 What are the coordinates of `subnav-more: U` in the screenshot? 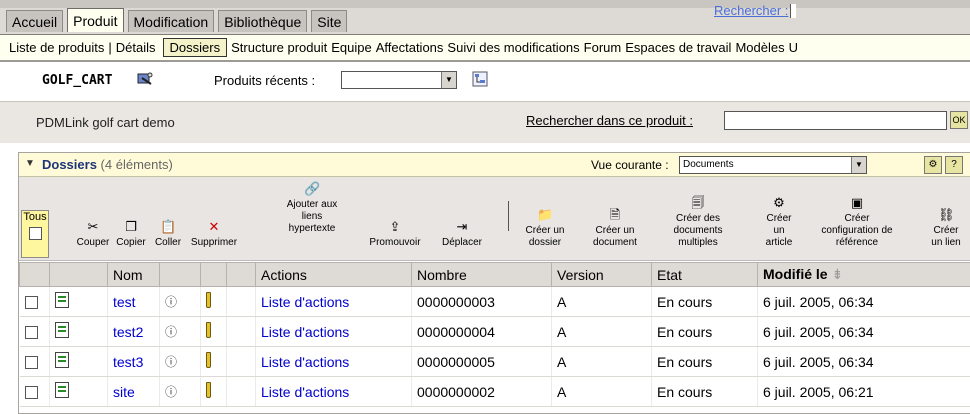 It's located at (793, 47).